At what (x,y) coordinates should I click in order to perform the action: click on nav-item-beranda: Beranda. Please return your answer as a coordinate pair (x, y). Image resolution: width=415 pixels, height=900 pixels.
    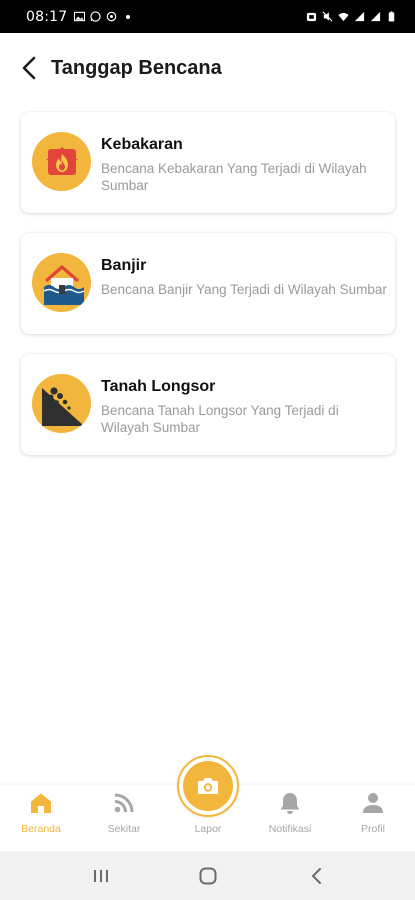
    Looking at the image, I should click on (41, 818).